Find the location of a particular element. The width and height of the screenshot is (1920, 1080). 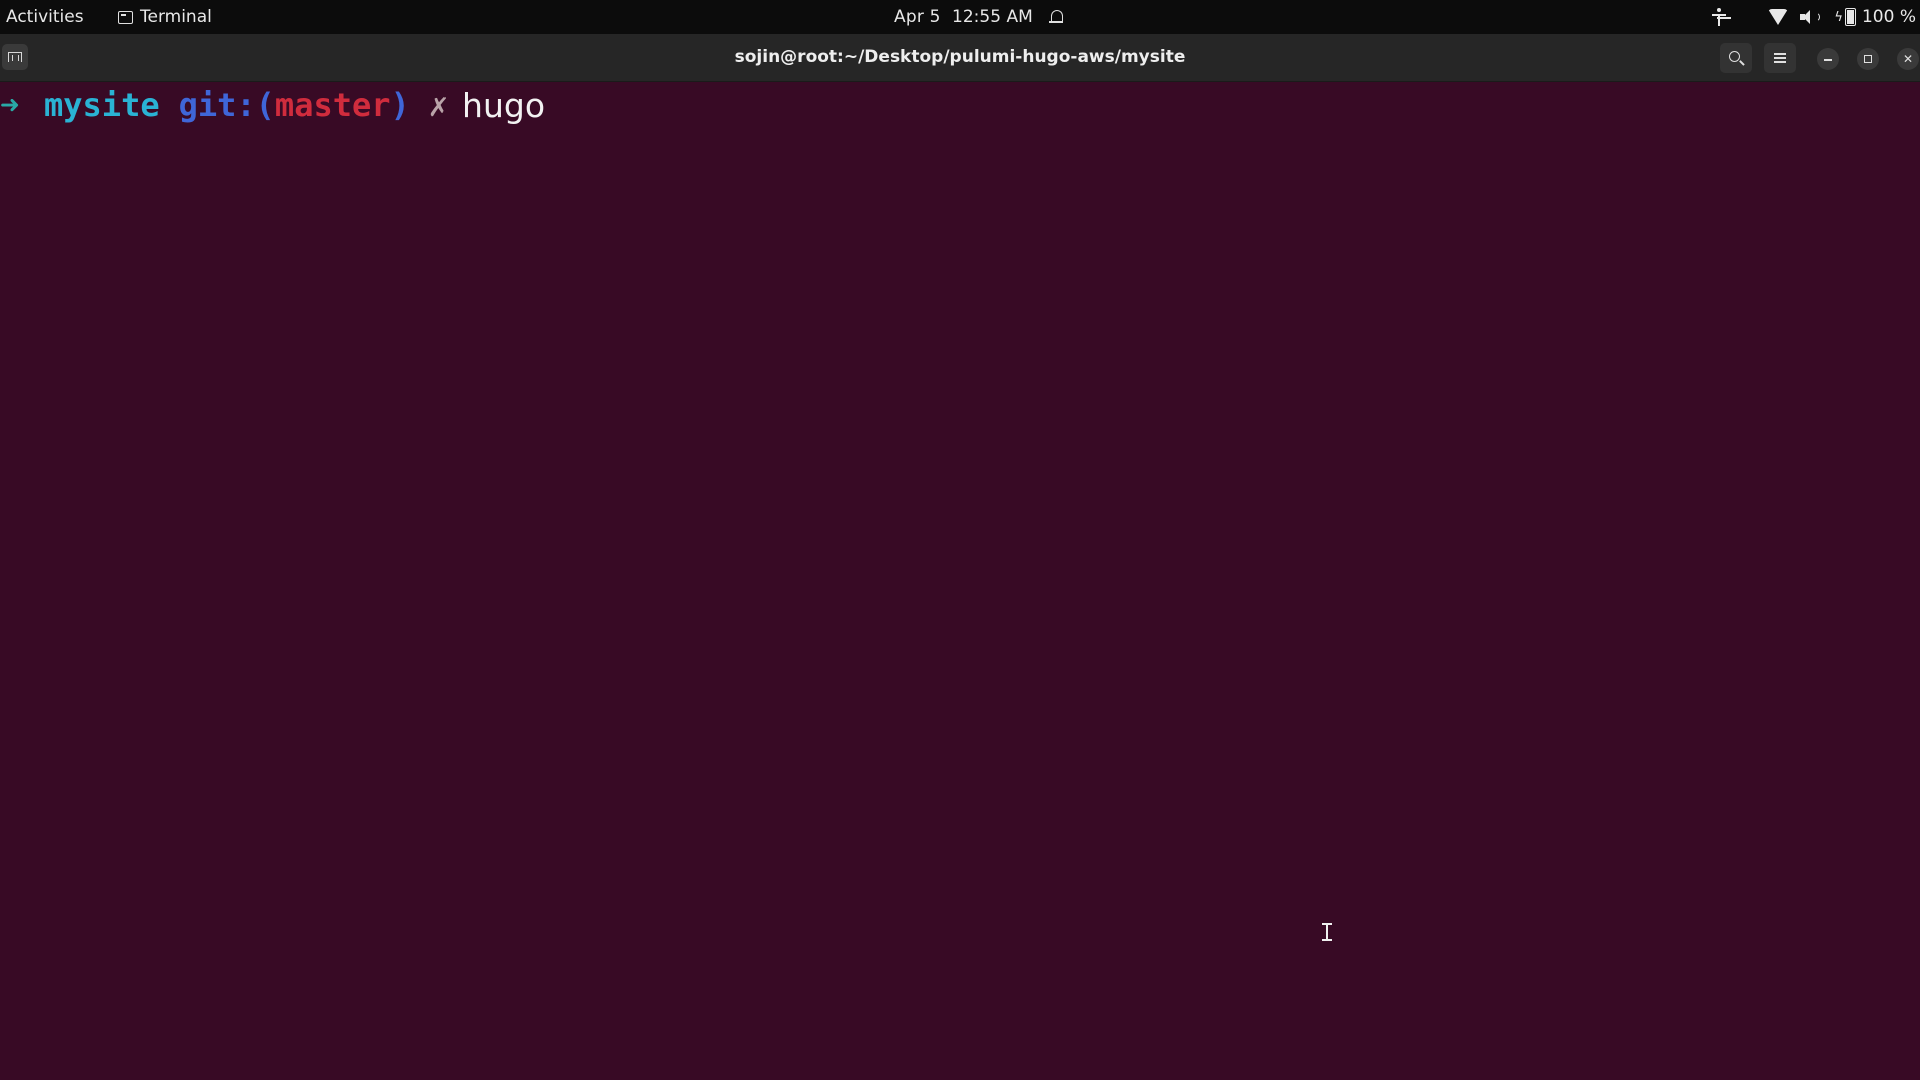

search-button is located at coordinates (1736, 58).